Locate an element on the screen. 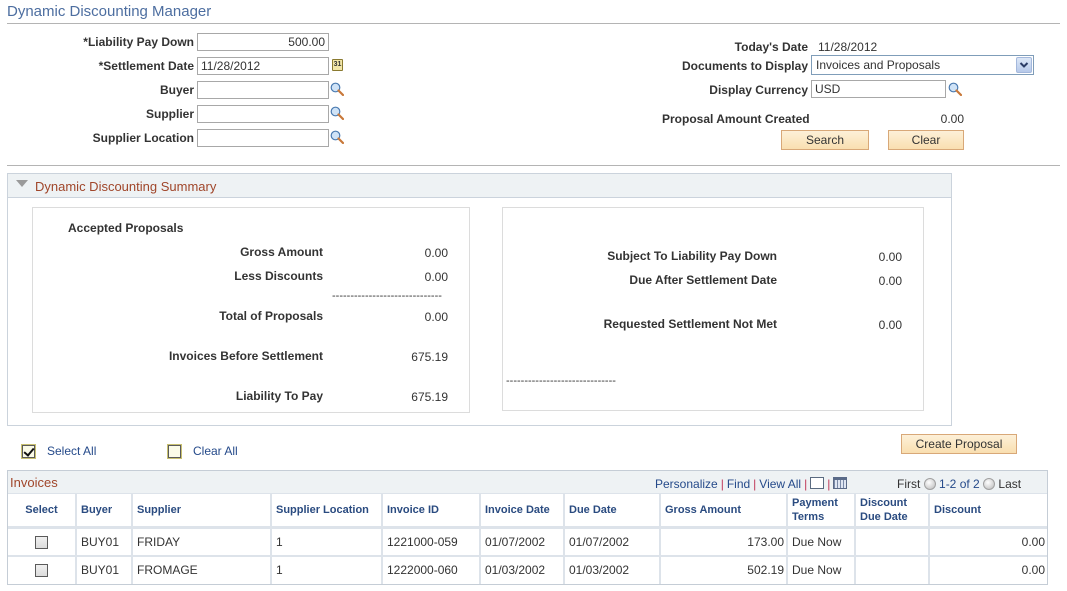 This screenshot has width=1067, height=591. invoices-title: Invoices is located at coordinates (34, 482).